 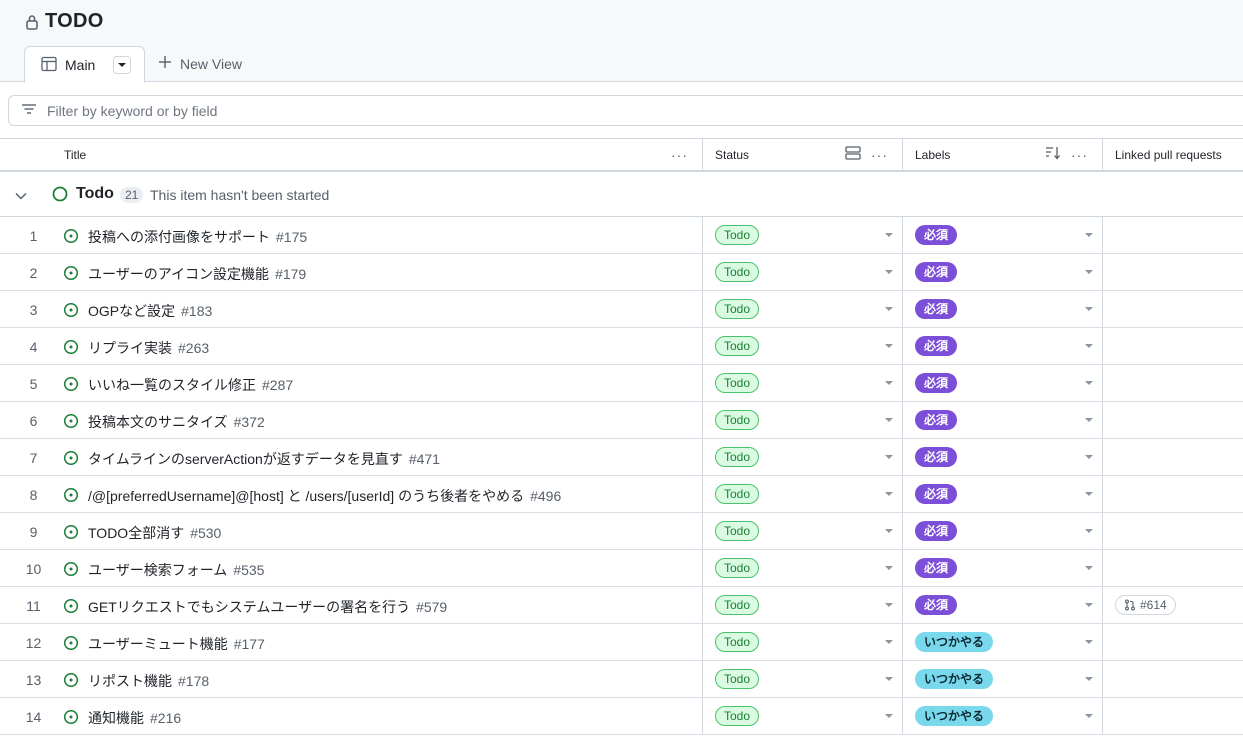 I want to click on issue-link: OGPなど設定 #183, so click(x=150, y=311).